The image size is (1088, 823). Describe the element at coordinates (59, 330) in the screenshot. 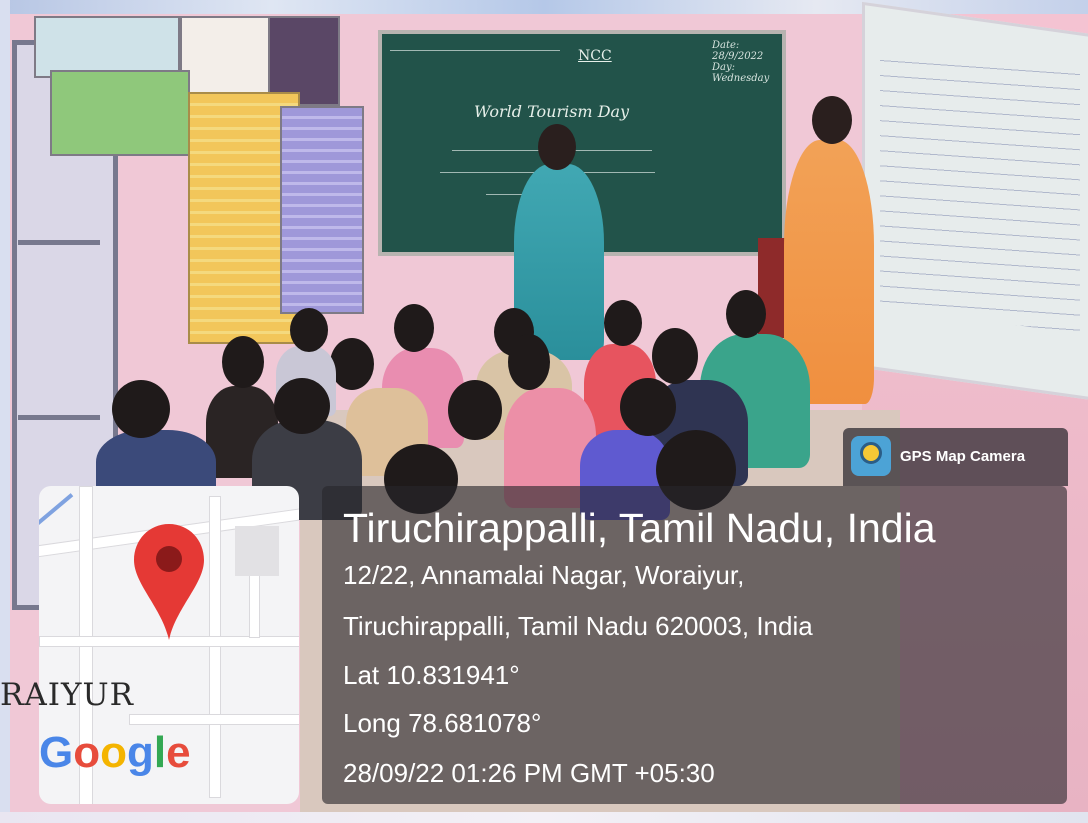

I see `door-panel` at that location.